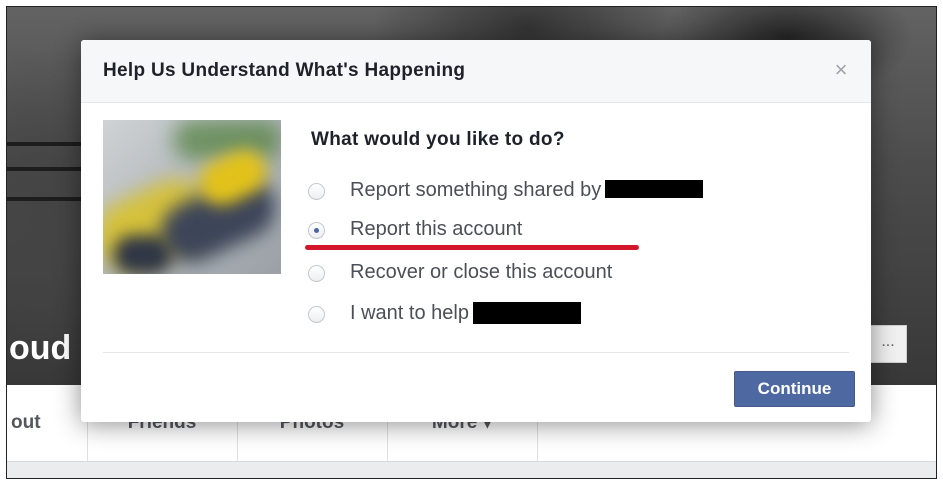 This screenshot has width=943, height=483. What do you see at coordinates (794, 389) in the screenshot?
I see `continue-button: Continue` at bounding box center [794, 389].